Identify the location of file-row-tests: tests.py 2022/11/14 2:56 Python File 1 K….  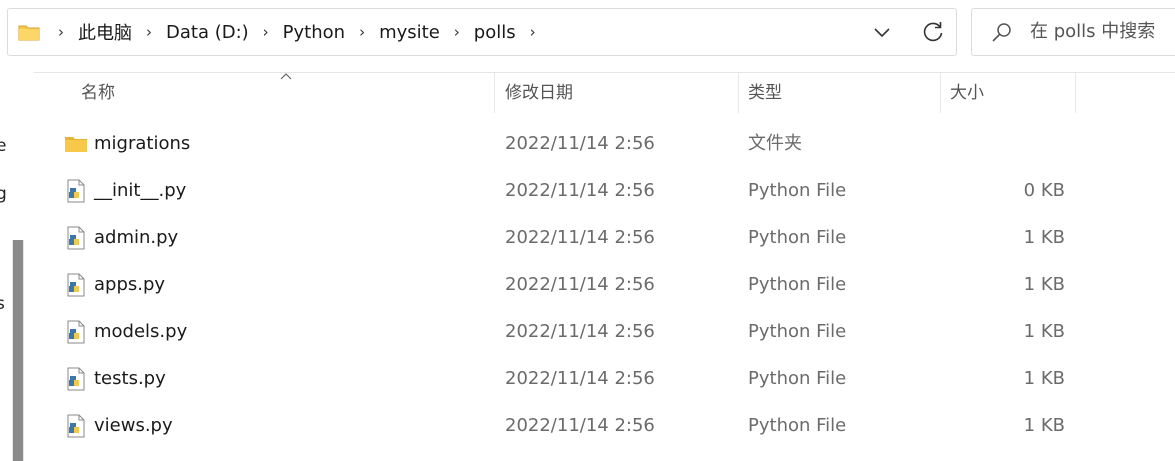
(604, 378).